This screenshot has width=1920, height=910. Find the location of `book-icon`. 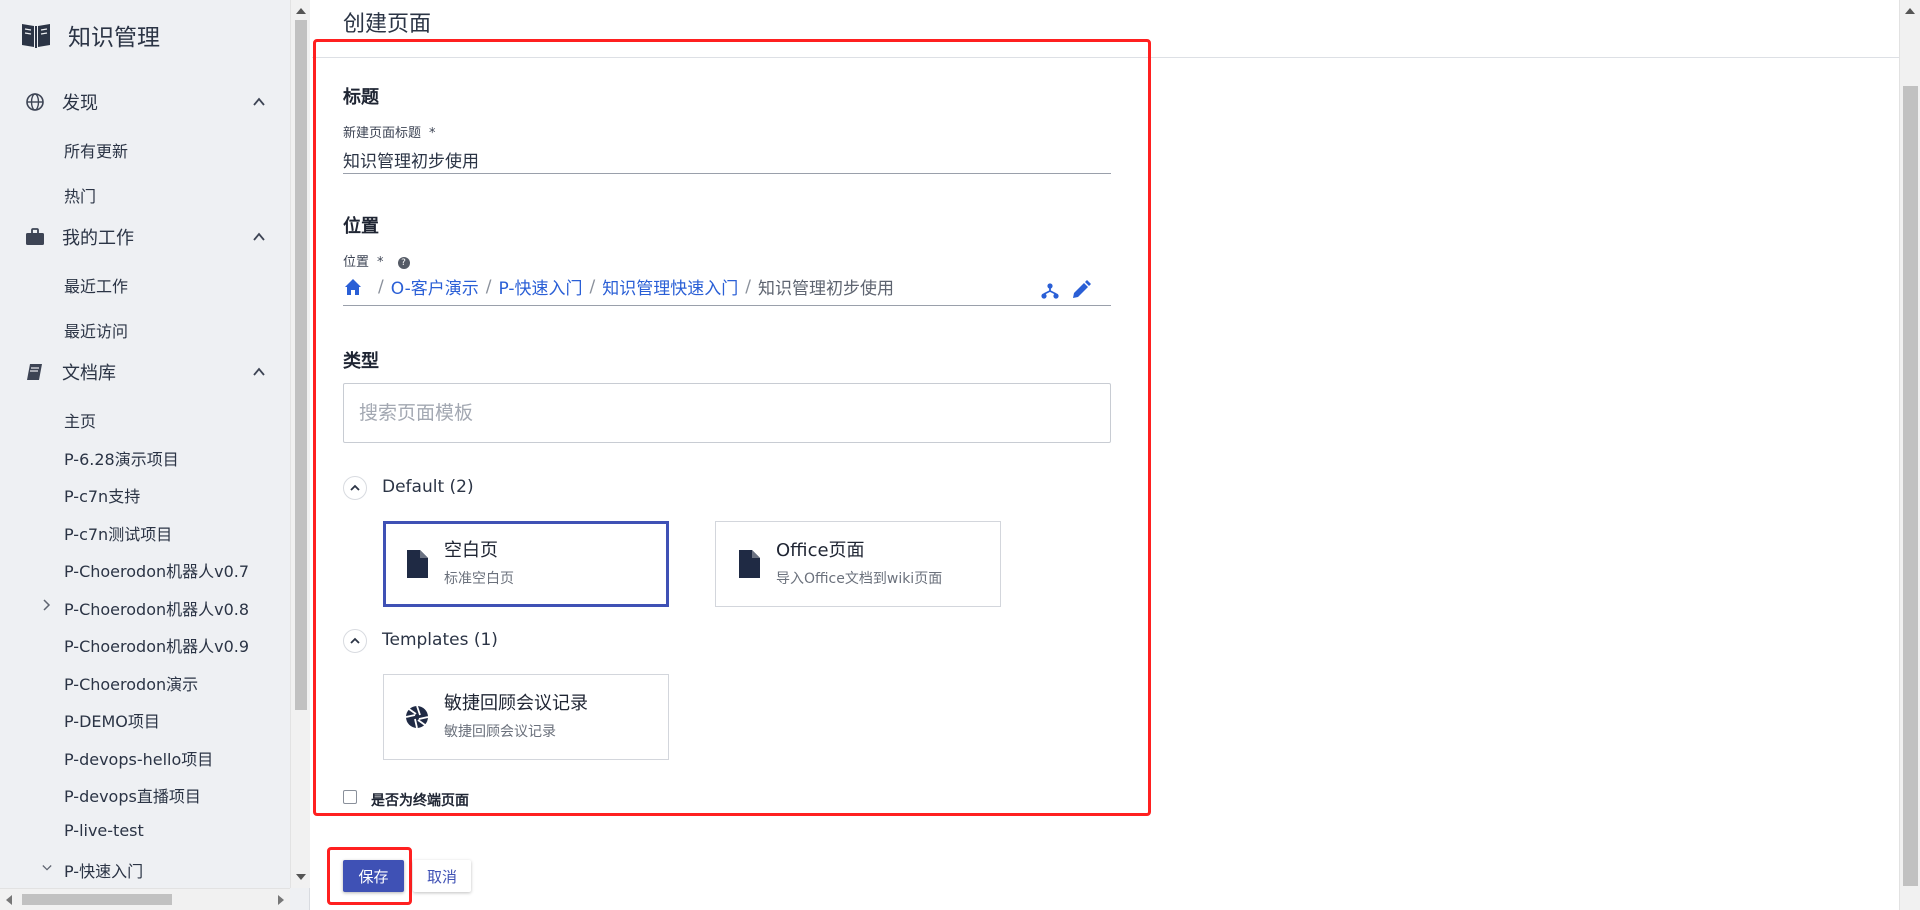

book-icon is located at coordinates (35, 372).